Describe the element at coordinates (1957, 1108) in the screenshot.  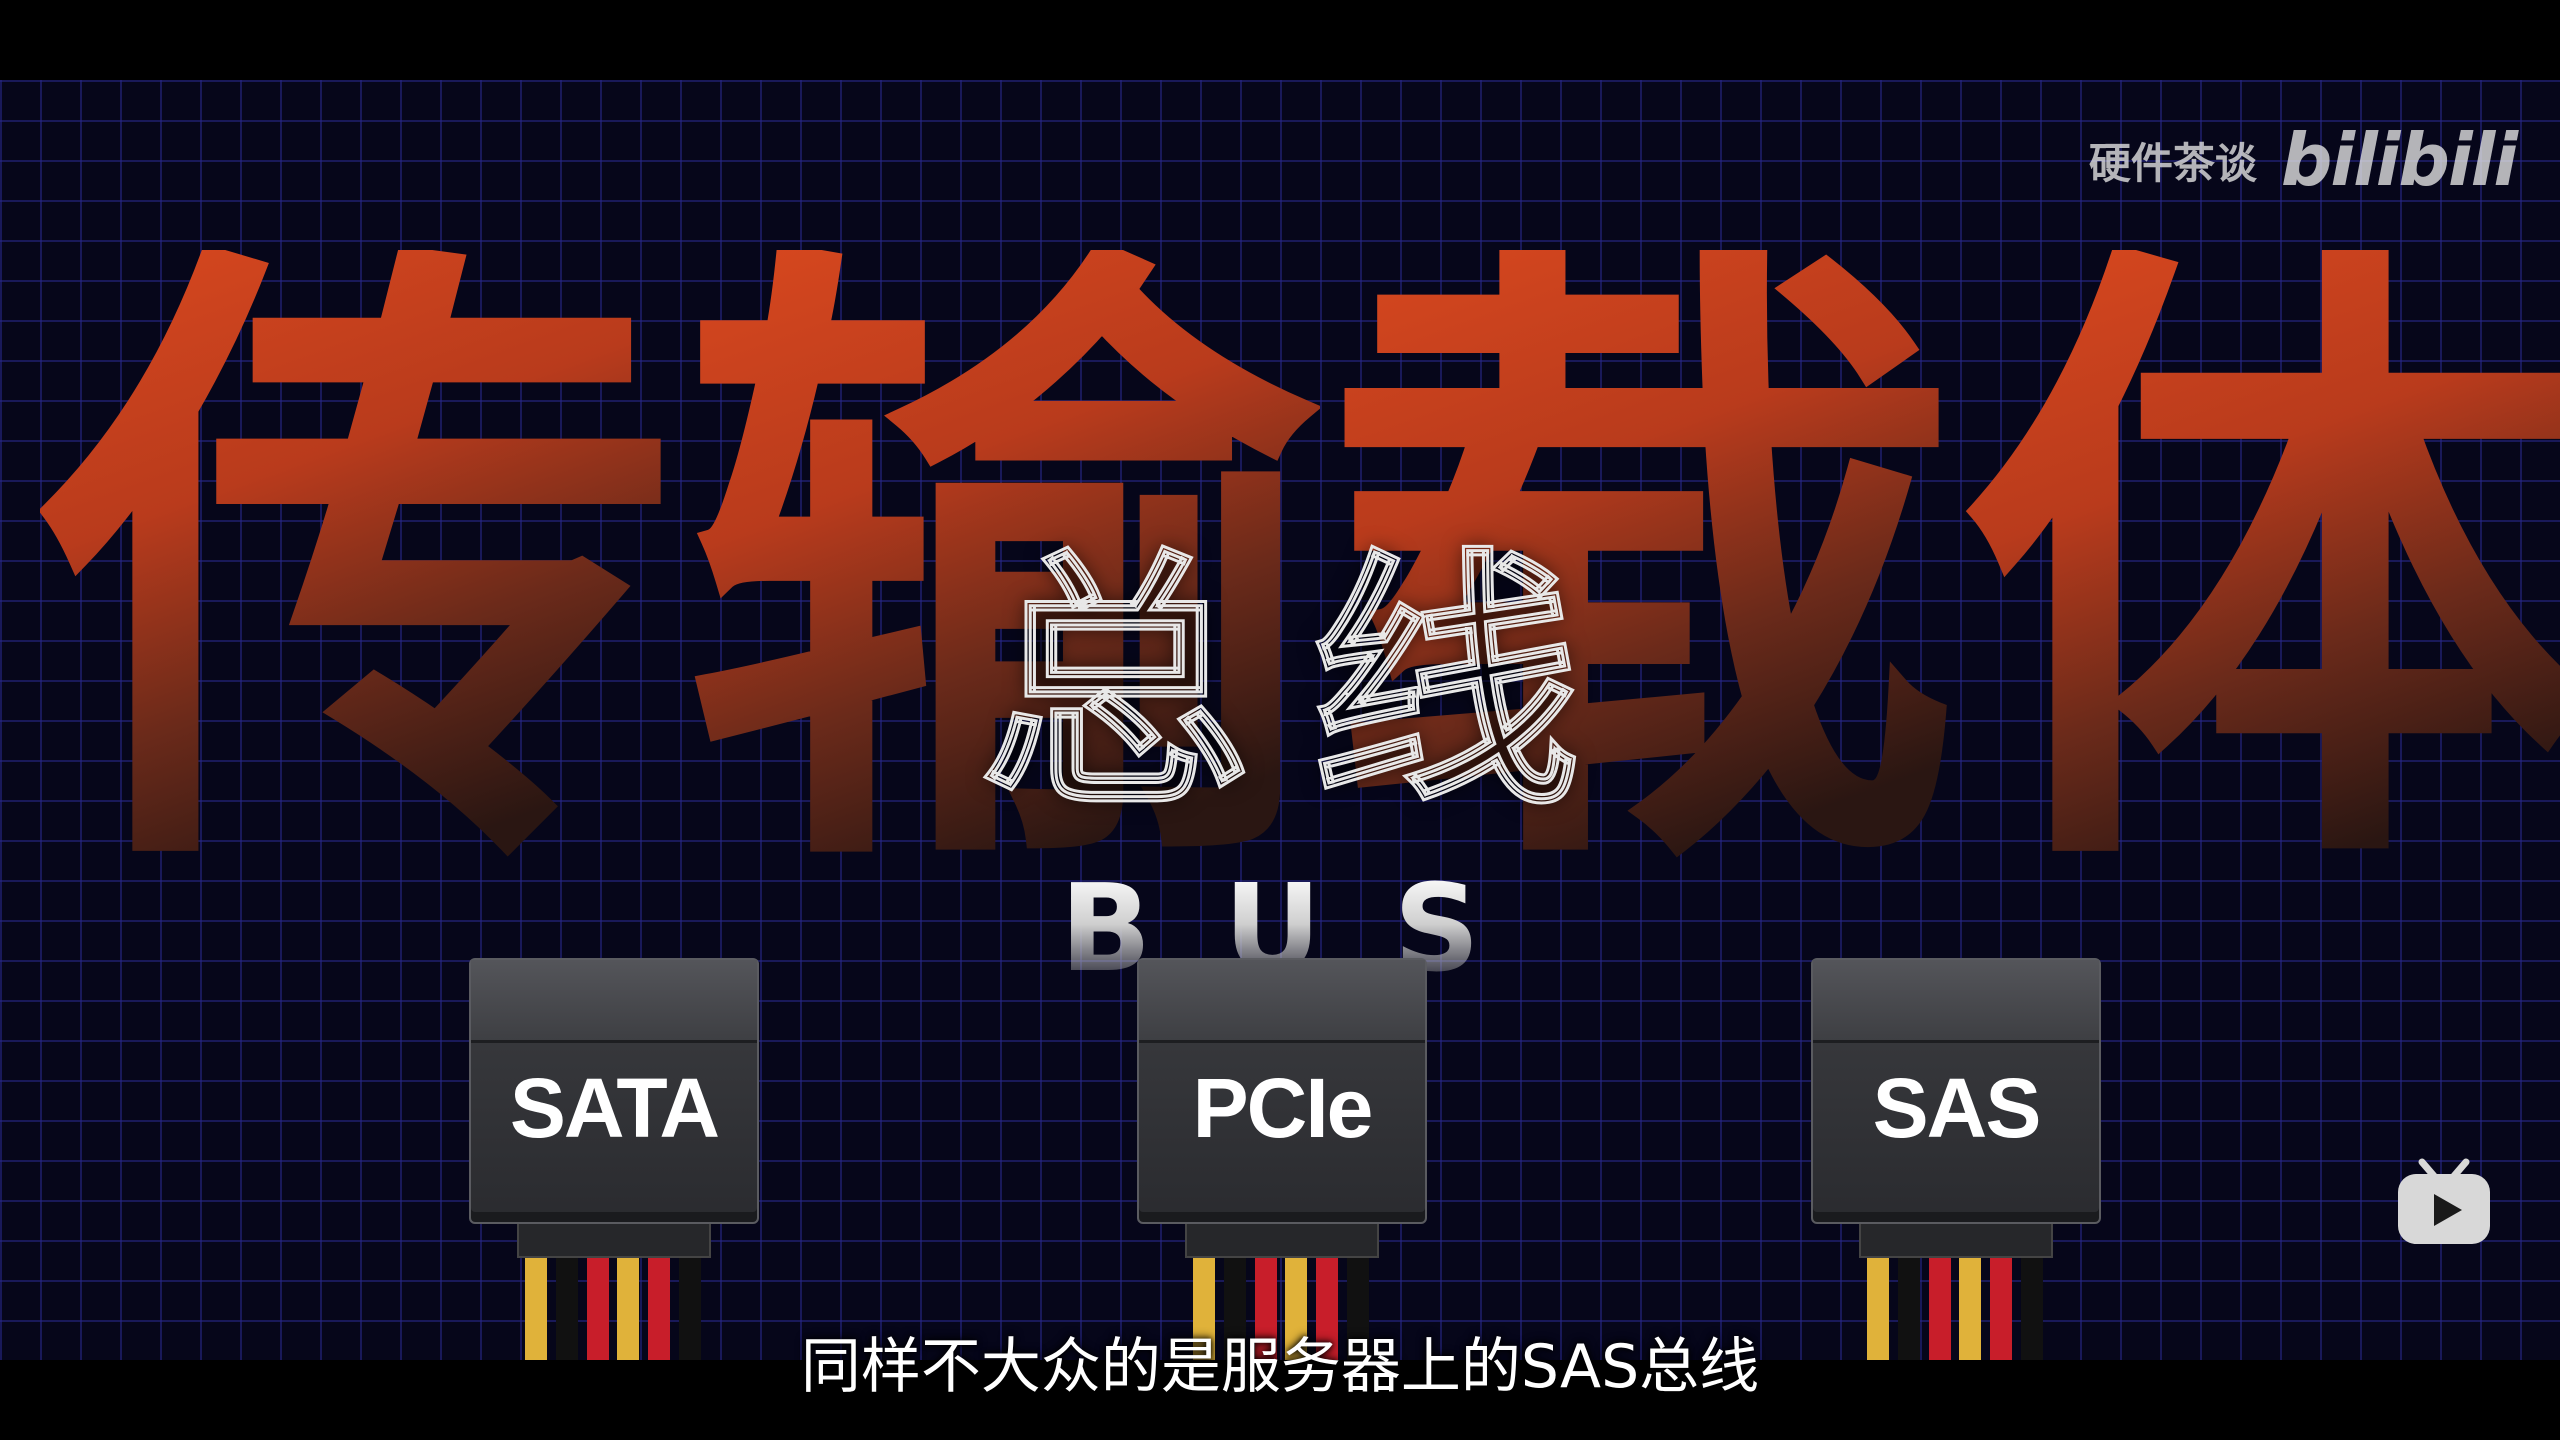
I see `connector-label: SAS` at that location.